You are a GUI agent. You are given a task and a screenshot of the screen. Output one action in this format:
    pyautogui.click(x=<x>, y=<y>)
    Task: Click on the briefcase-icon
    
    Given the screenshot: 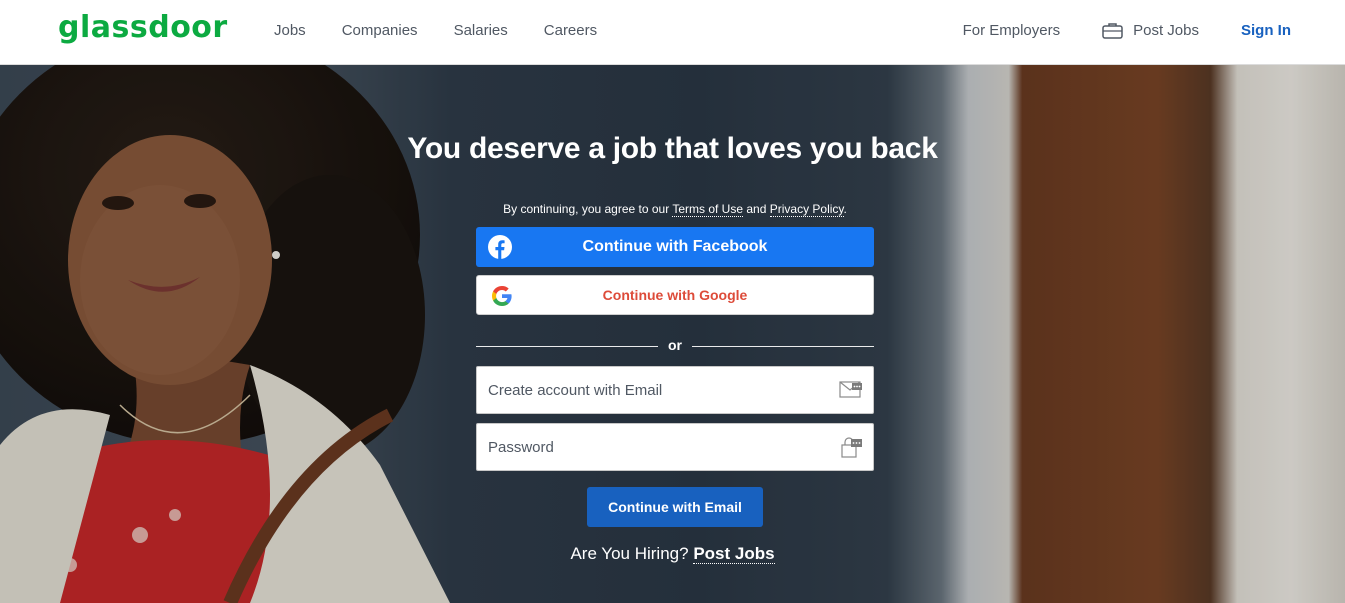 What is the action you would take?
    pyautogui.click(x=1112, y=30)
    